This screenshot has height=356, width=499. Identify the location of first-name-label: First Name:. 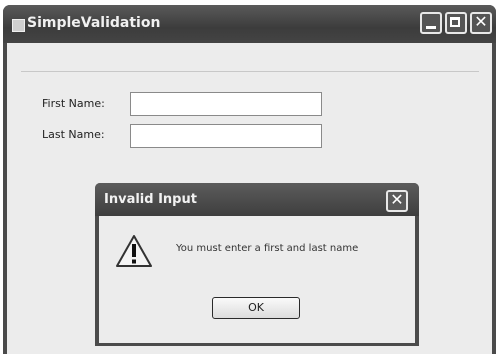
(73, 103).